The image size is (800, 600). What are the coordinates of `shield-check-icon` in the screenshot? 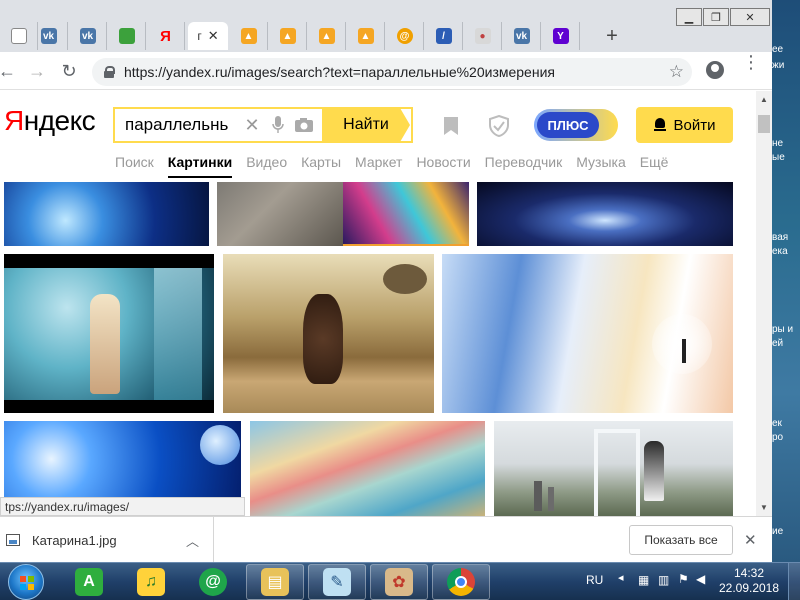 It's located at (499, 126).